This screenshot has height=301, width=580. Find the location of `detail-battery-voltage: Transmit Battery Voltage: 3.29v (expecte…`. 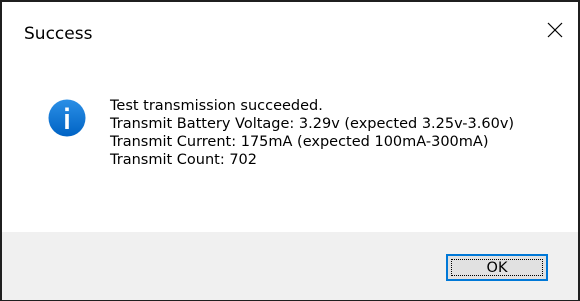

detail-battery-voltage: Transmit Battery Voltage: 3.29v (expecte… is located at coordinates (312, 124).